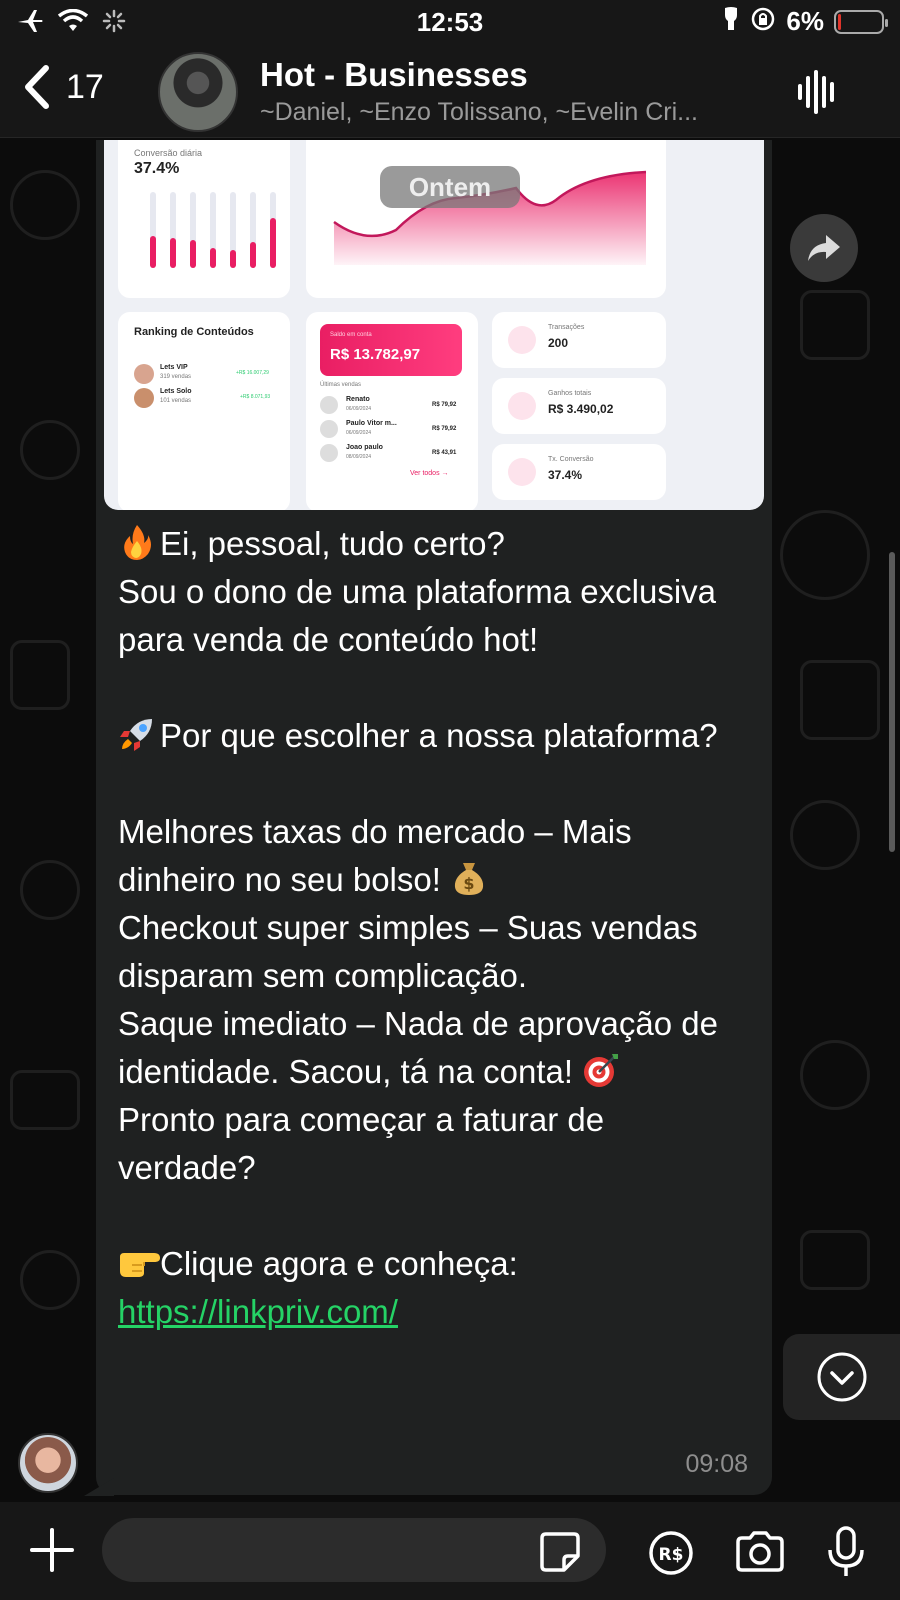 This screenshot has height=1600, width=900. I want to click on ranking-item-name: Lets VIP, so click(174, 367).